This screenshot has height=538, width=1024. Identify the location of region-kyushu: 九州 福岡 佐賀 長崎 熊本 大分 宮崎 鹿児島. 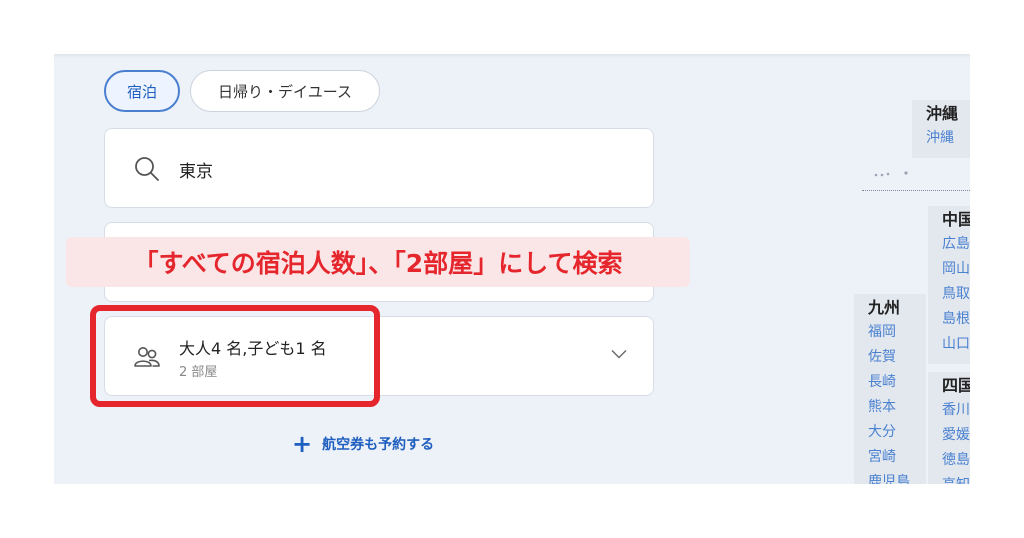
(890, 389).